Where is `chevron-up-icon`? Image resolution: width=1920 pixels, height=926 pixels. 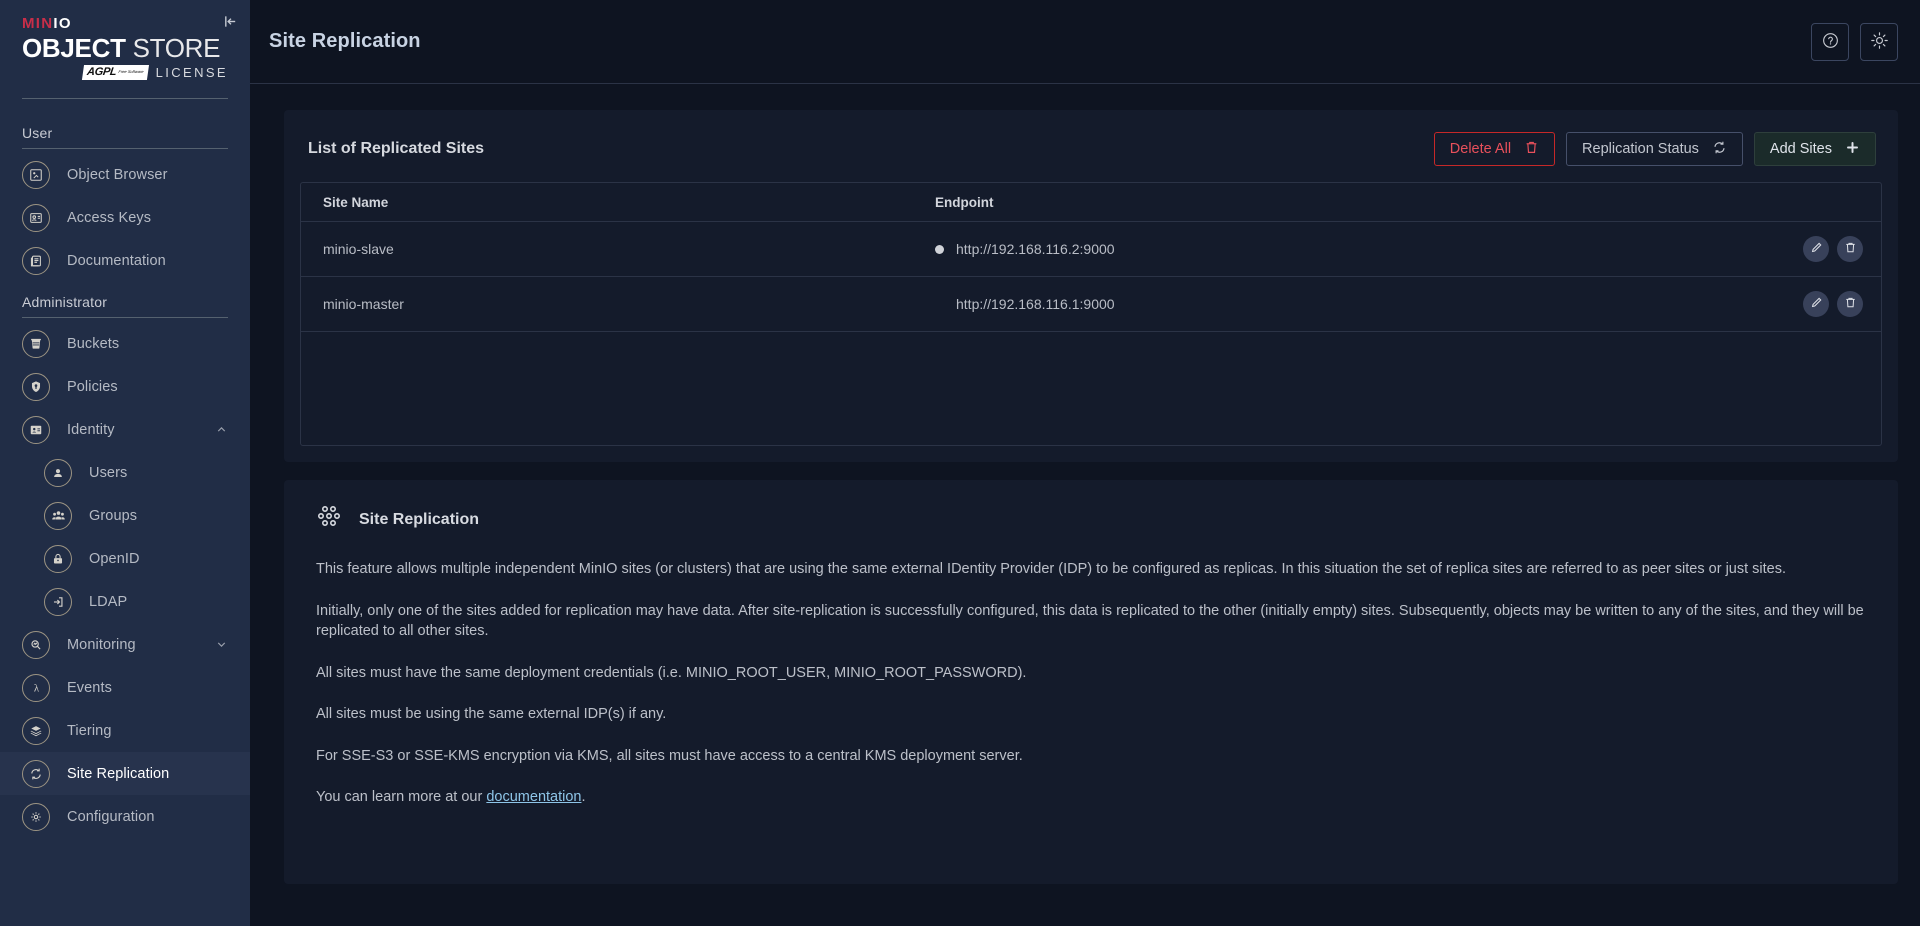 chevron-up-icon is located at coordinates (221, 429).